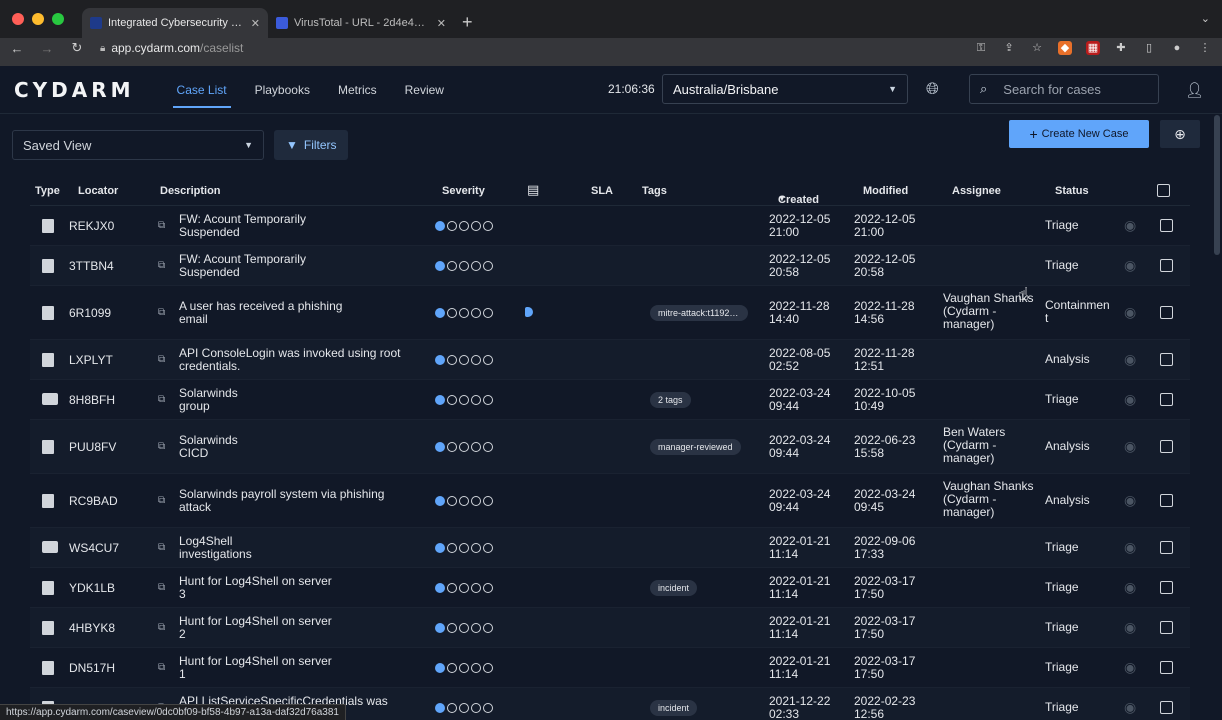 Image resolution: width=1222 pixels, height=720 pixels. What do you see at coordinates (885, 191) in the screenshot?
I see `header-modified: Modified` at bounding box center [885, 191].